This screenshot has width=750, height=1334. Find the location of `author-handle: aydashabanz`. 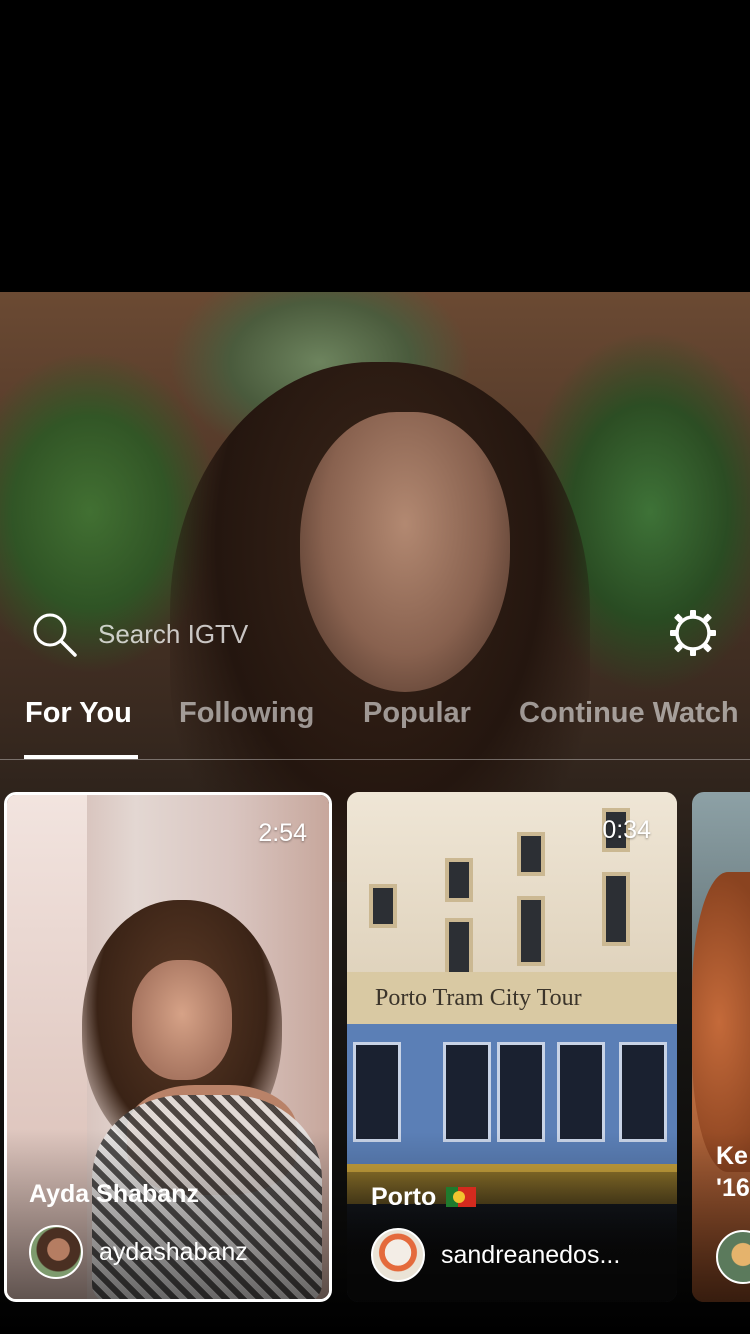

author-handle: aydashabanz is located at coordinates (173, 1252).